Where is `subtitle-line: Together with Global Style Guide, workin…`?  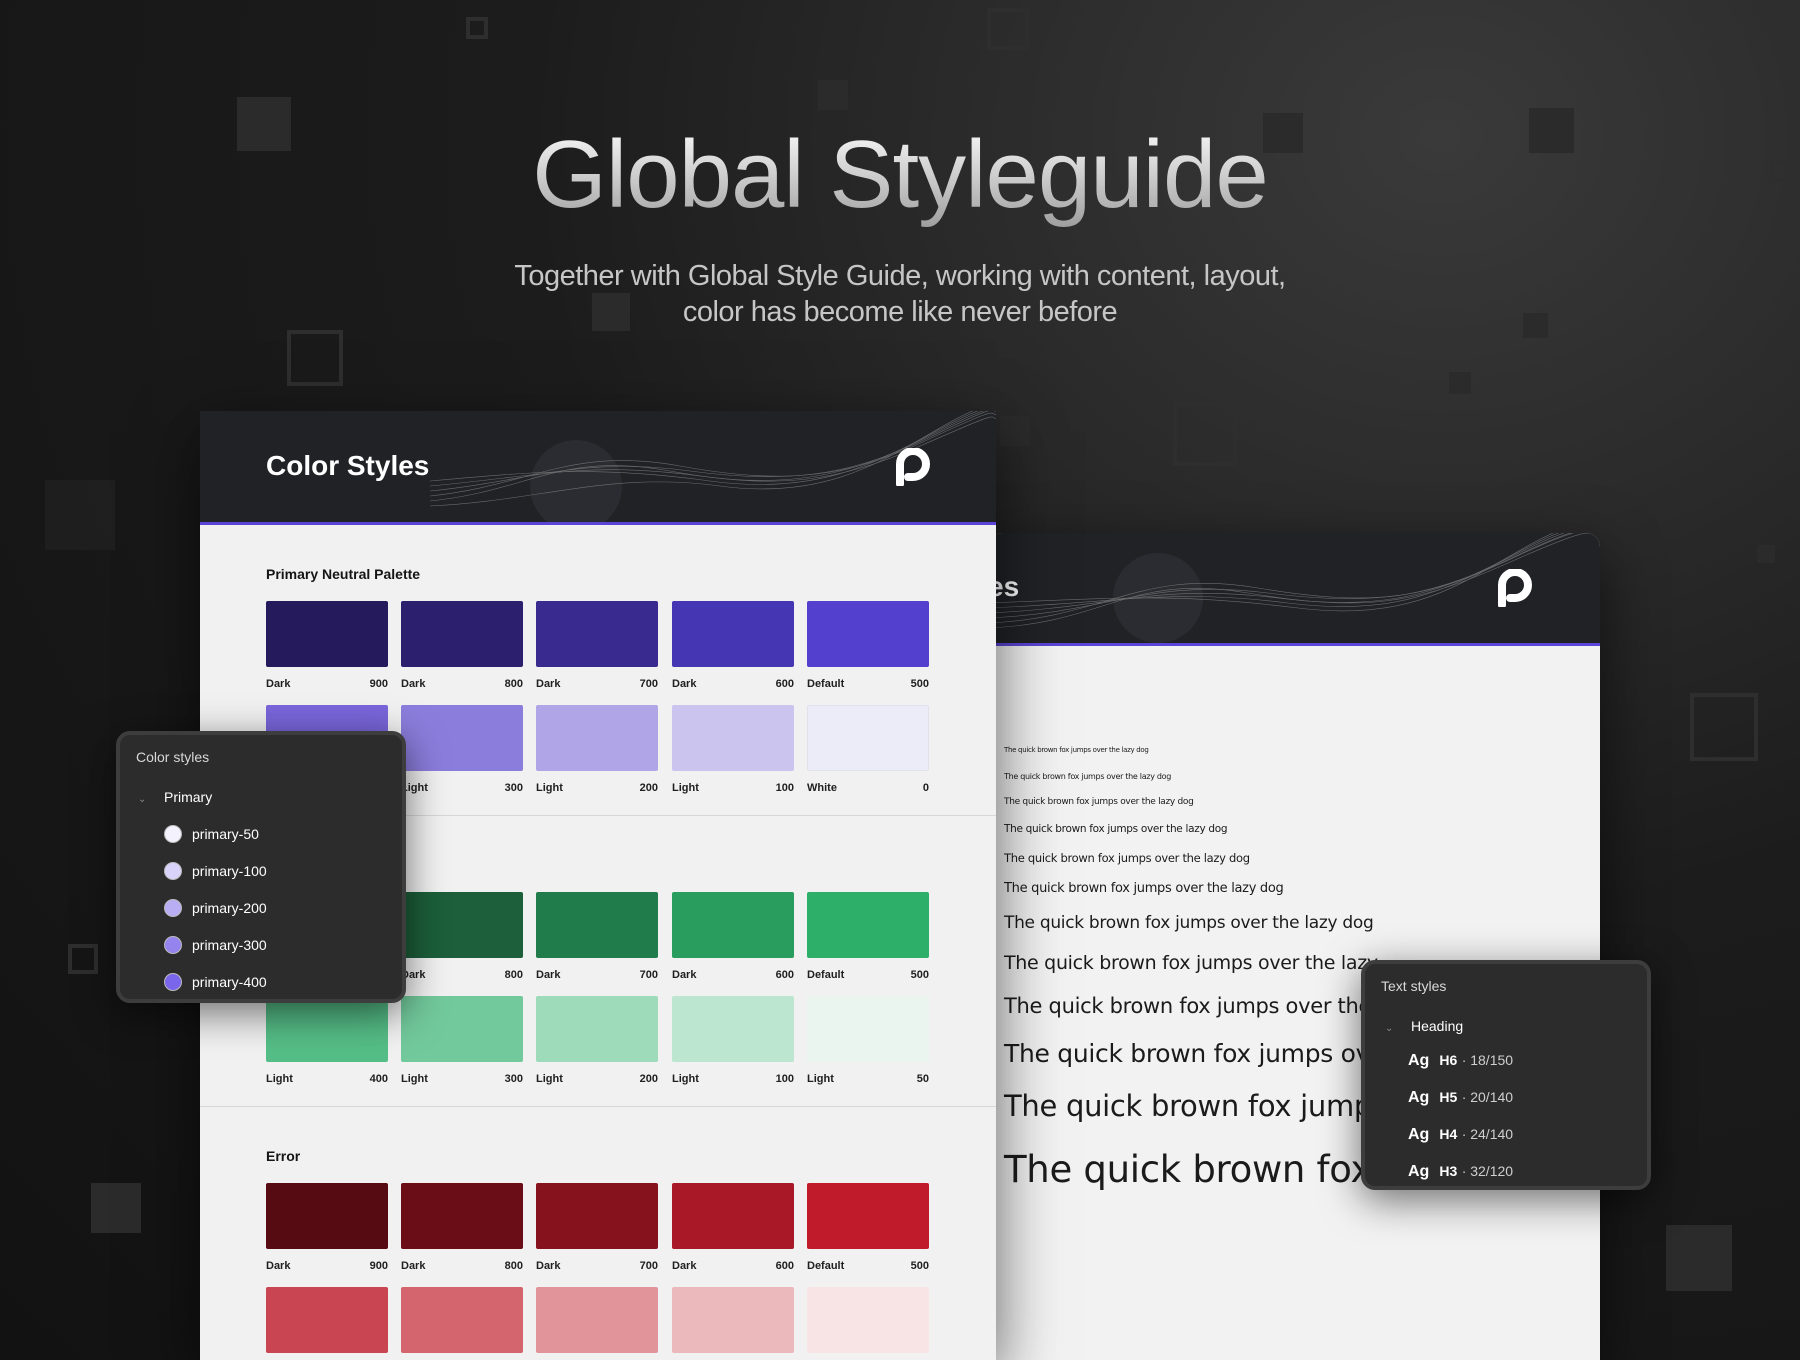 subtitle-line: Together with Global Style Guide, workin… is located at coordinates (900, 276).